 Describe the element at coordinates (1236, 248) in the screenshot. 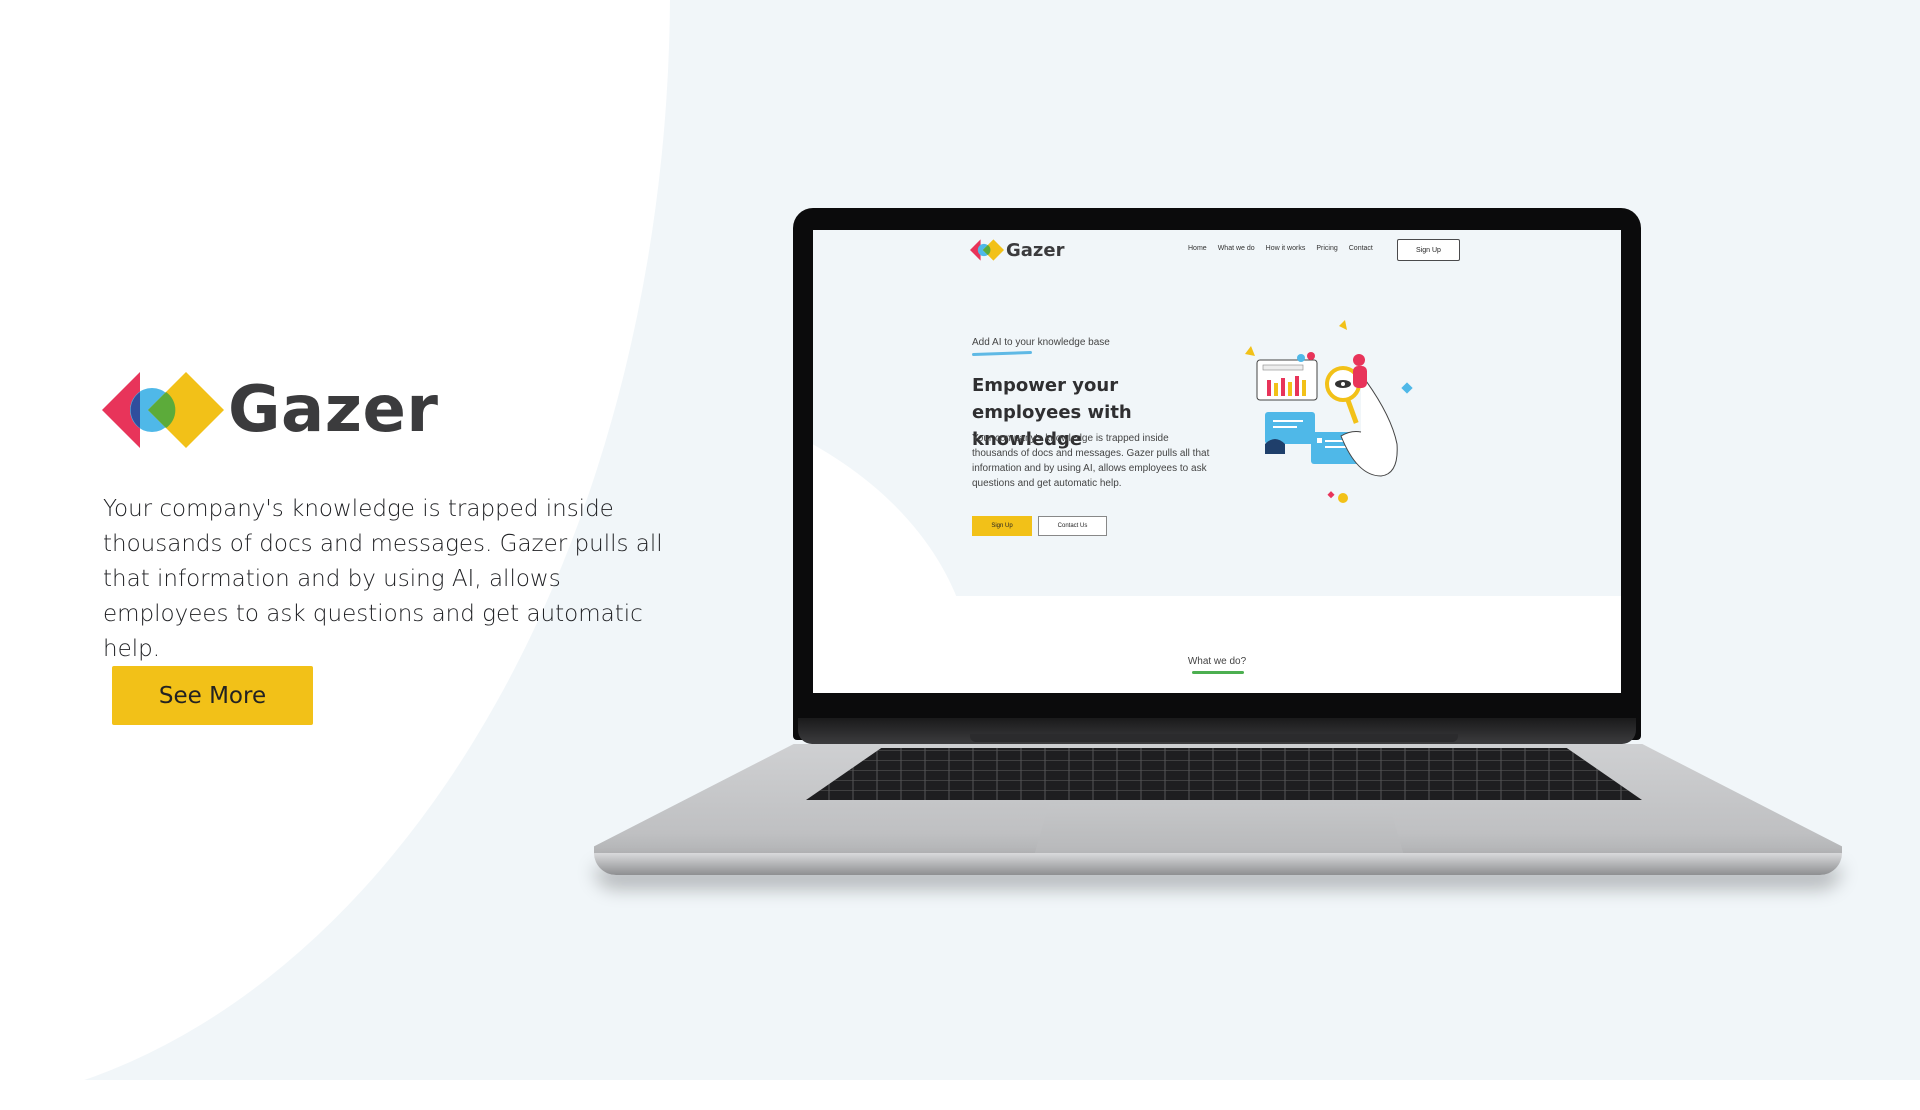

I see `nav-what-we-do: What we do` at that location.